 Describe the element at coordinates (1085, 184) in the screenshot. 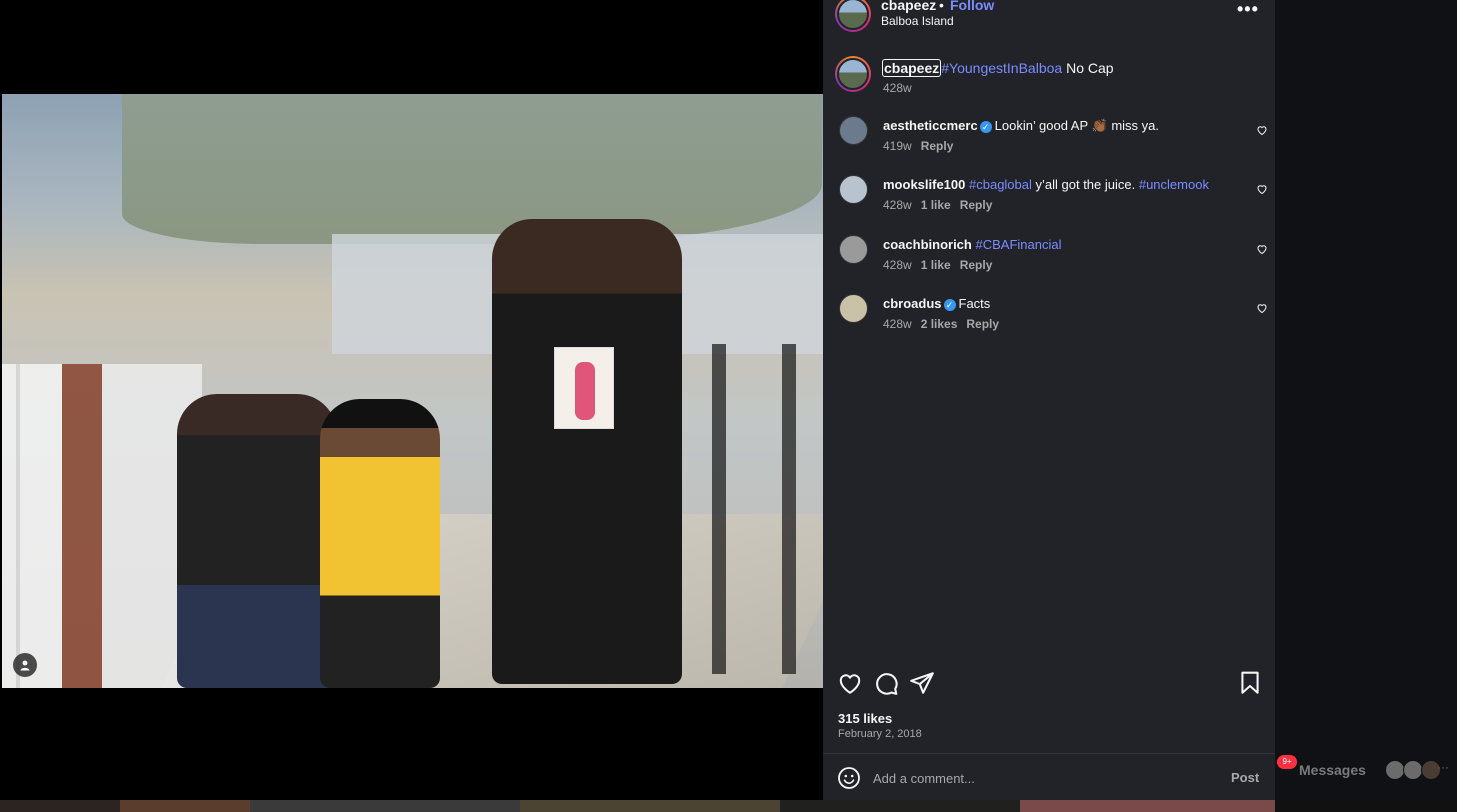

I see `comment-body: y’all got the juice.` at that location.